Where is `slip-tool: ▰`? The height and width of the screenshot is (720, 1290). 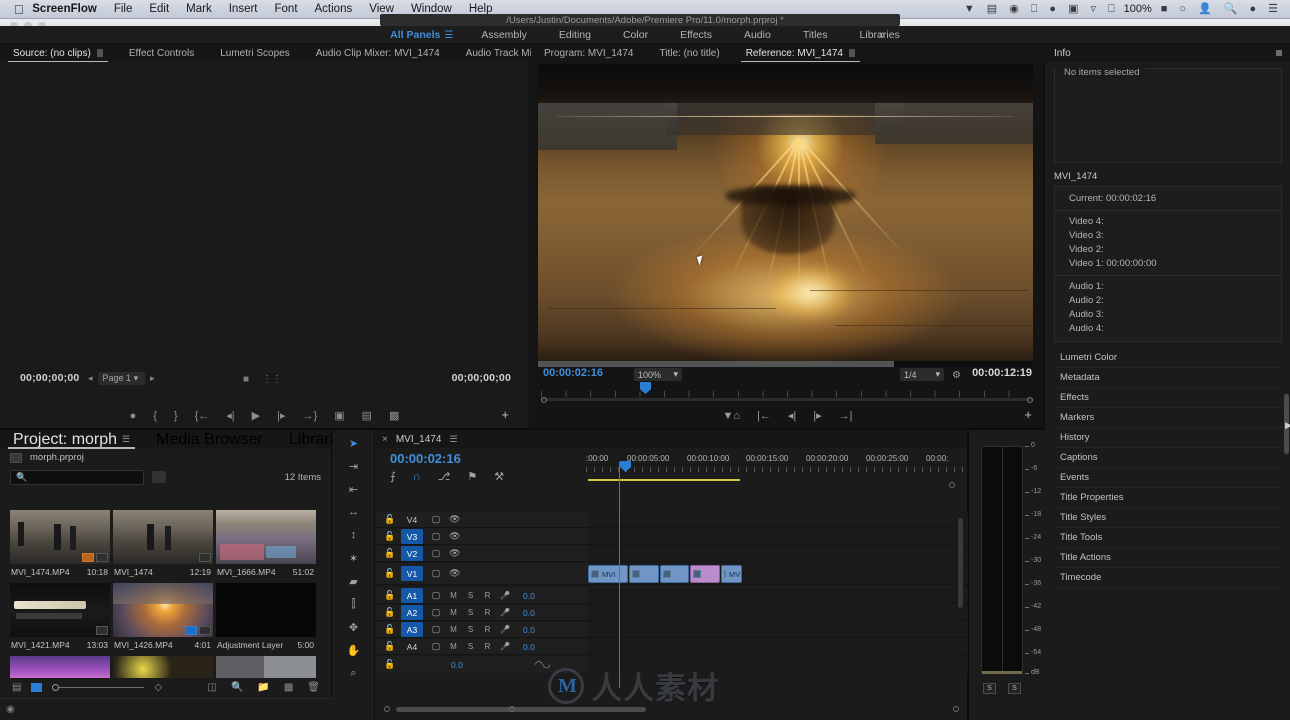
slip-tool: ▰ is located at coordinates (354, 581).